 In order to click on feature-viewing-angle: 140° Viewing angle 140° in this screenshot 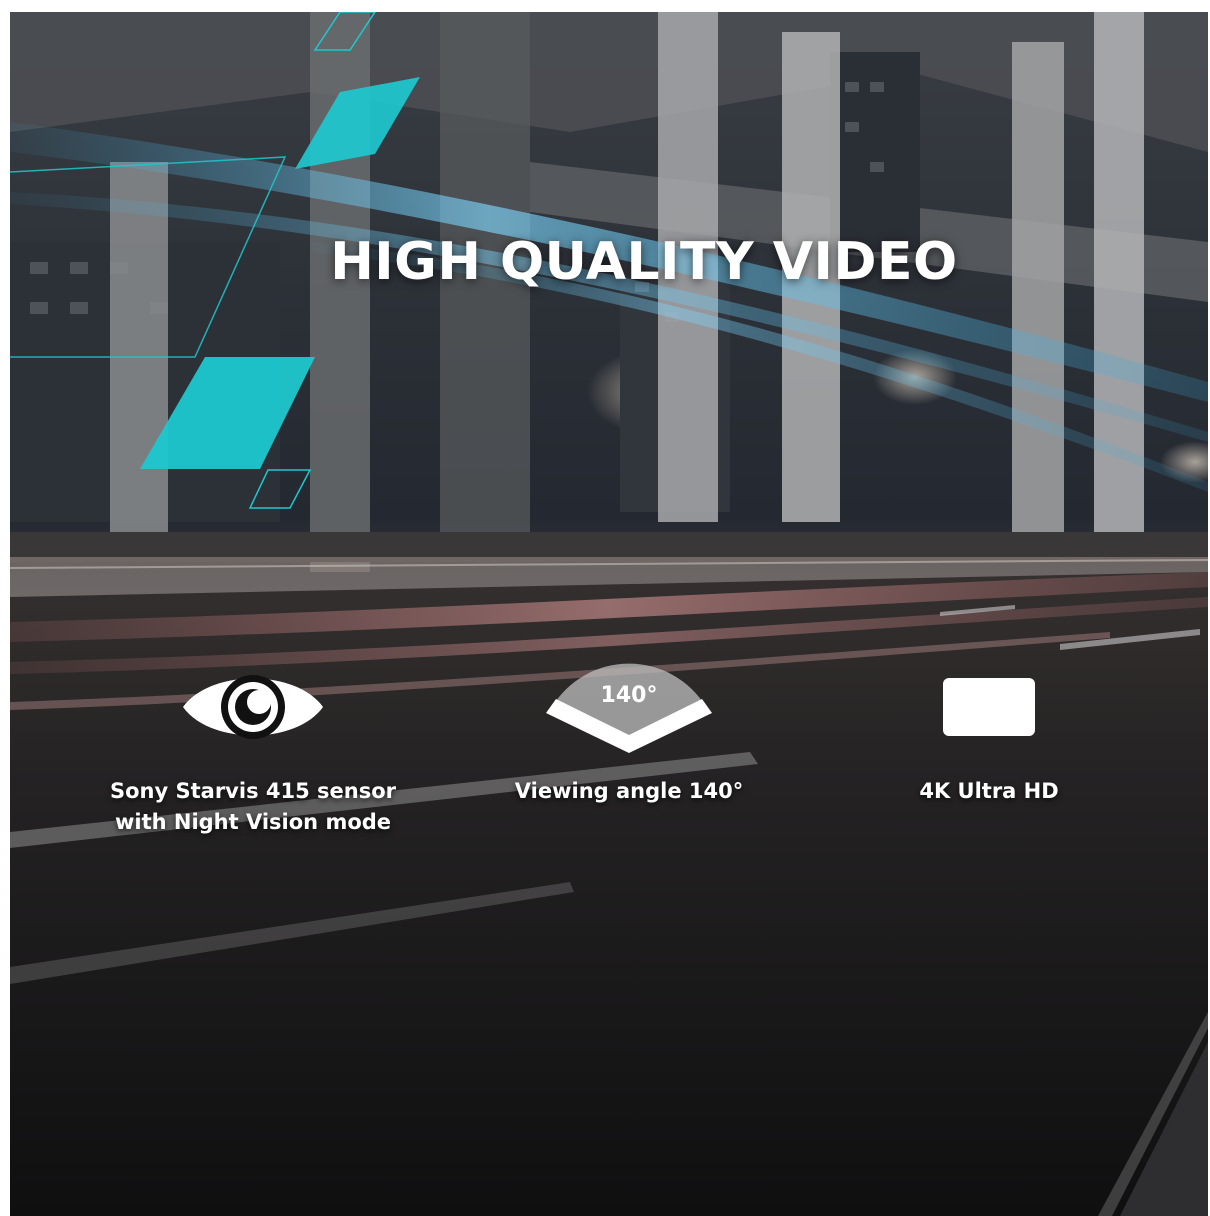, I will do `click(629, 729)`.